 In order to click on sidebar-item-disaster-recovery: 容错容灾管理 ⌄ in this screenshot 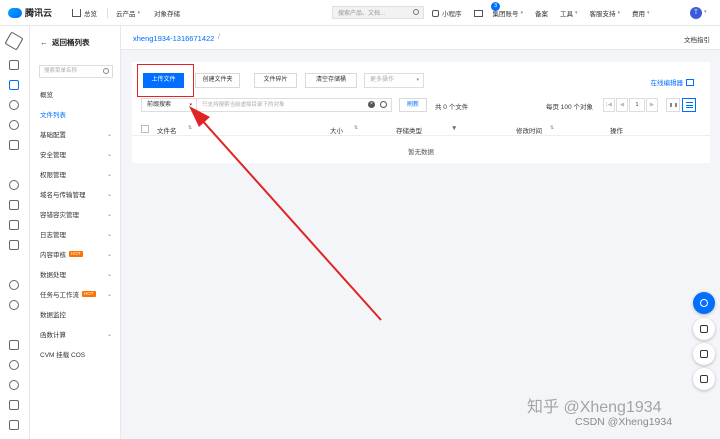, I will do `click(78, 214)`.